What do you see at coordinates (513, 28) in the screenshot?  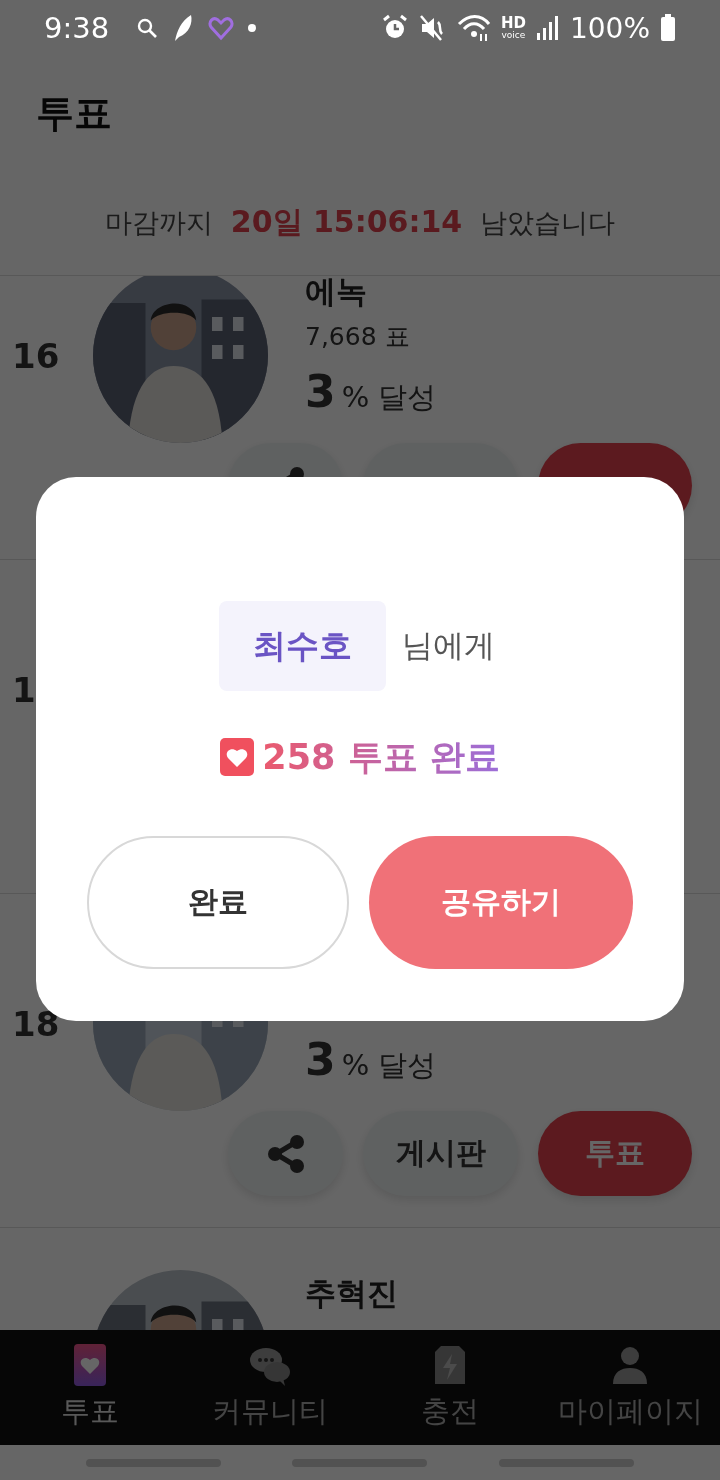 I see `network-label: HD voice` at bounding box center [513, 28].